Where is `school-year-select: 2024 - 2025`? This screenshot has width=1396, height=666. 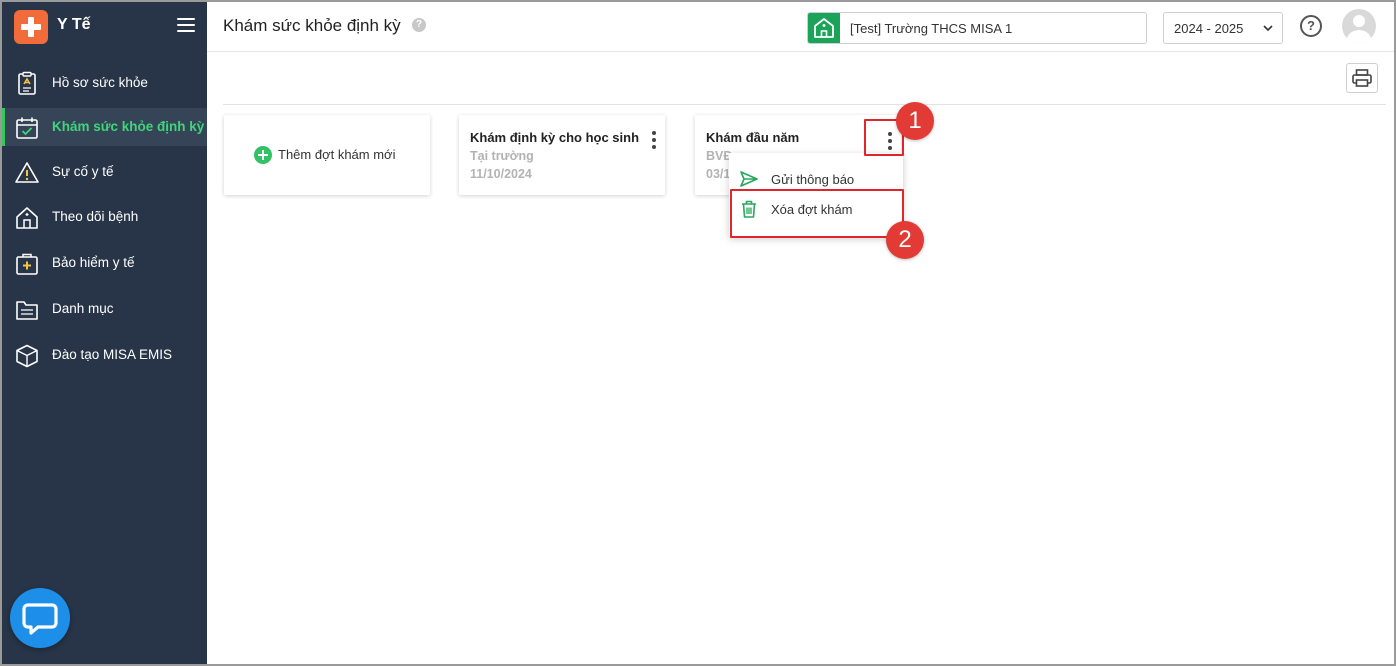 school-year-select: 2024 - 2025 is located at coordinates (1223, 28).